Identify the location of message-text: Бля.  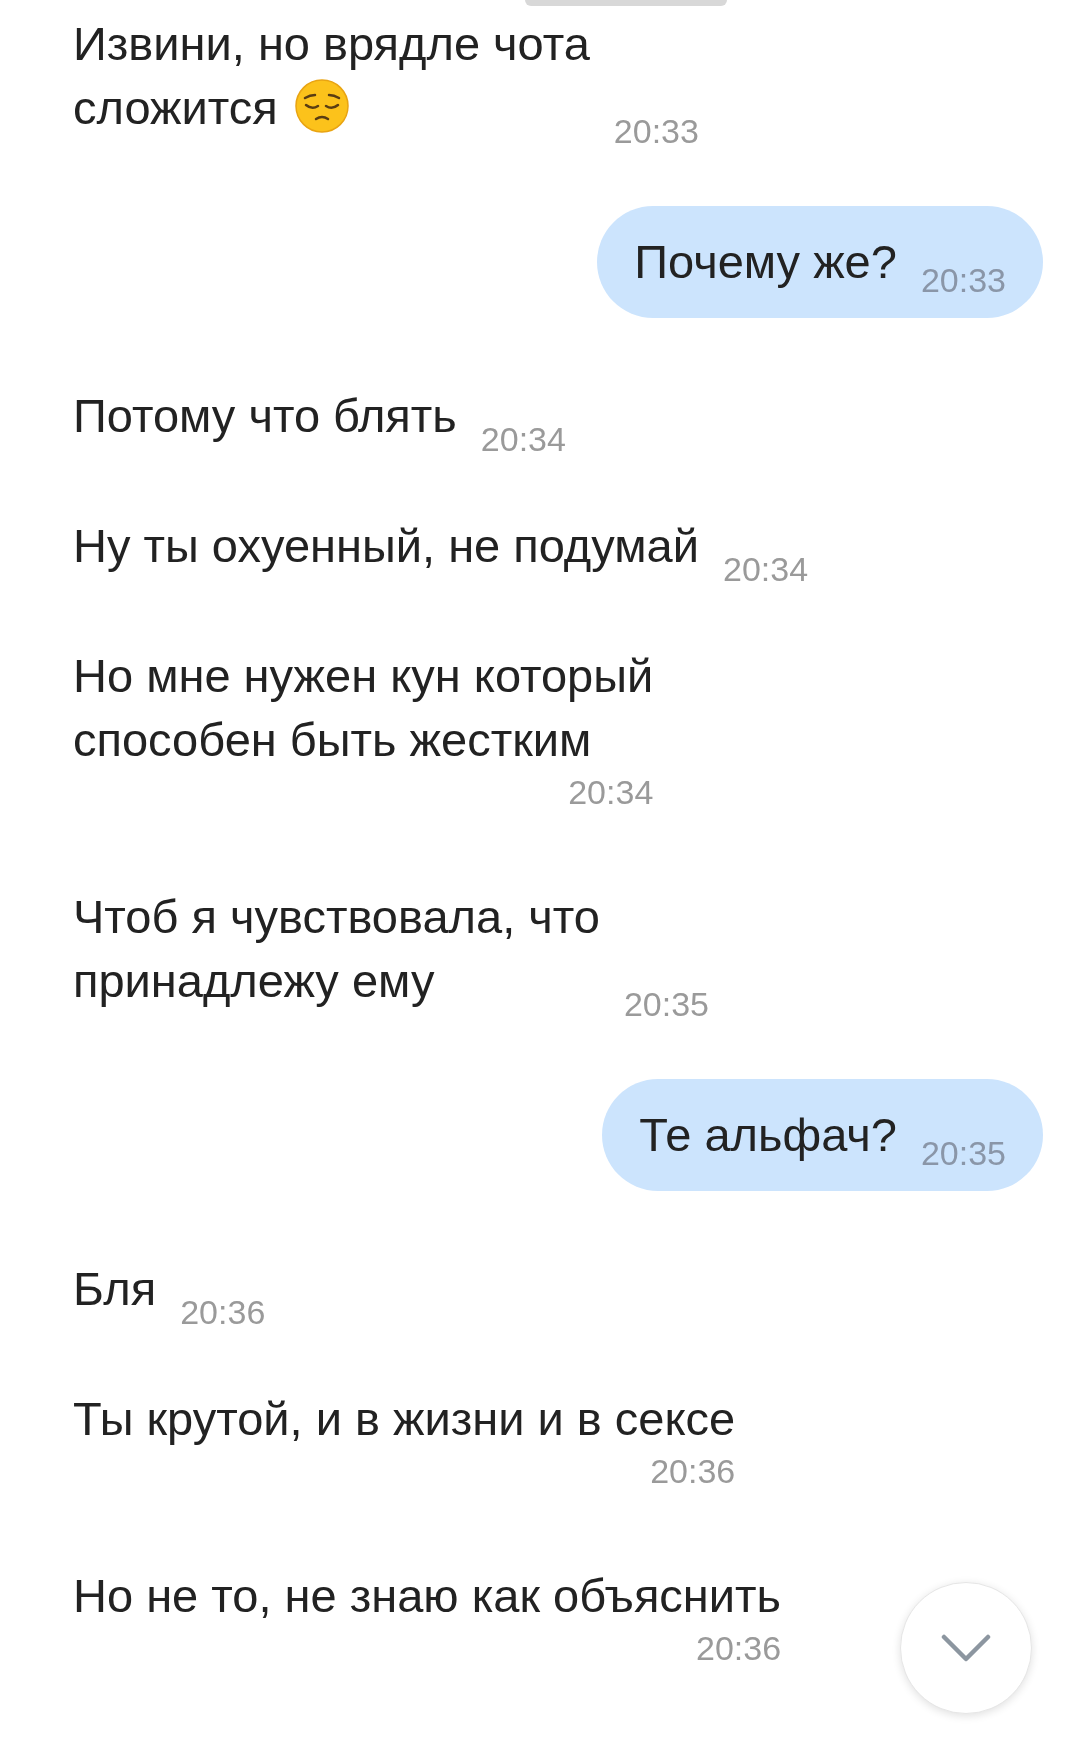
(115, 1289).